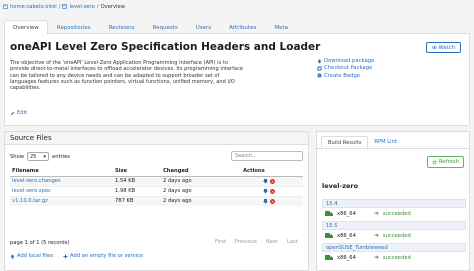 This screenshot has width=474, height=271. I want to click on tab-revisions: Revisions, so click(122, 27).